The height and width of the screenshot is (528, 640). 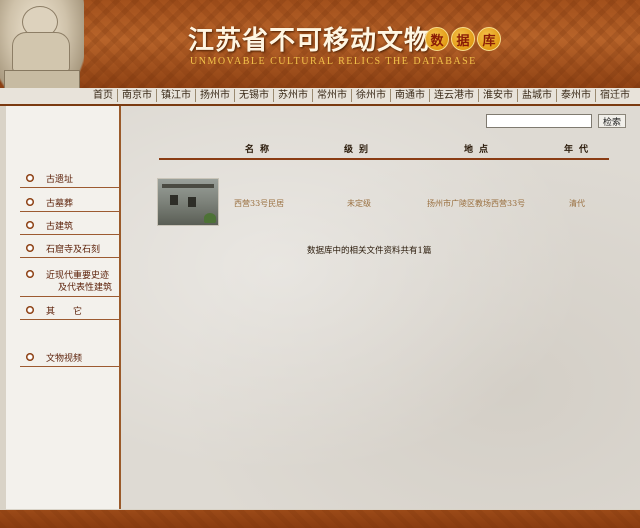 I want to click on column-header-name: 名称, so click(x=260, y=150).